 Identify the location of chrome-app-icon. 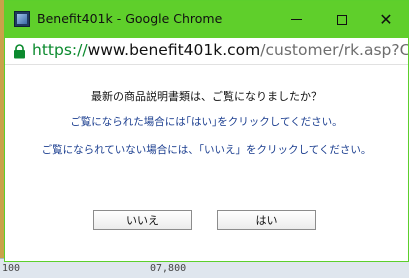
(22, 19).